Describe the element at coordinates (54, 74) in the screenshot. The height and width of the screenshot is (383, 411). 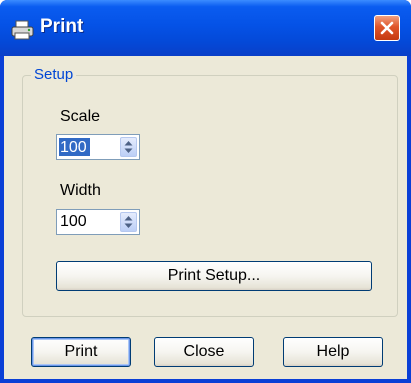
I see `setup-group-legend: Setup` at that location.